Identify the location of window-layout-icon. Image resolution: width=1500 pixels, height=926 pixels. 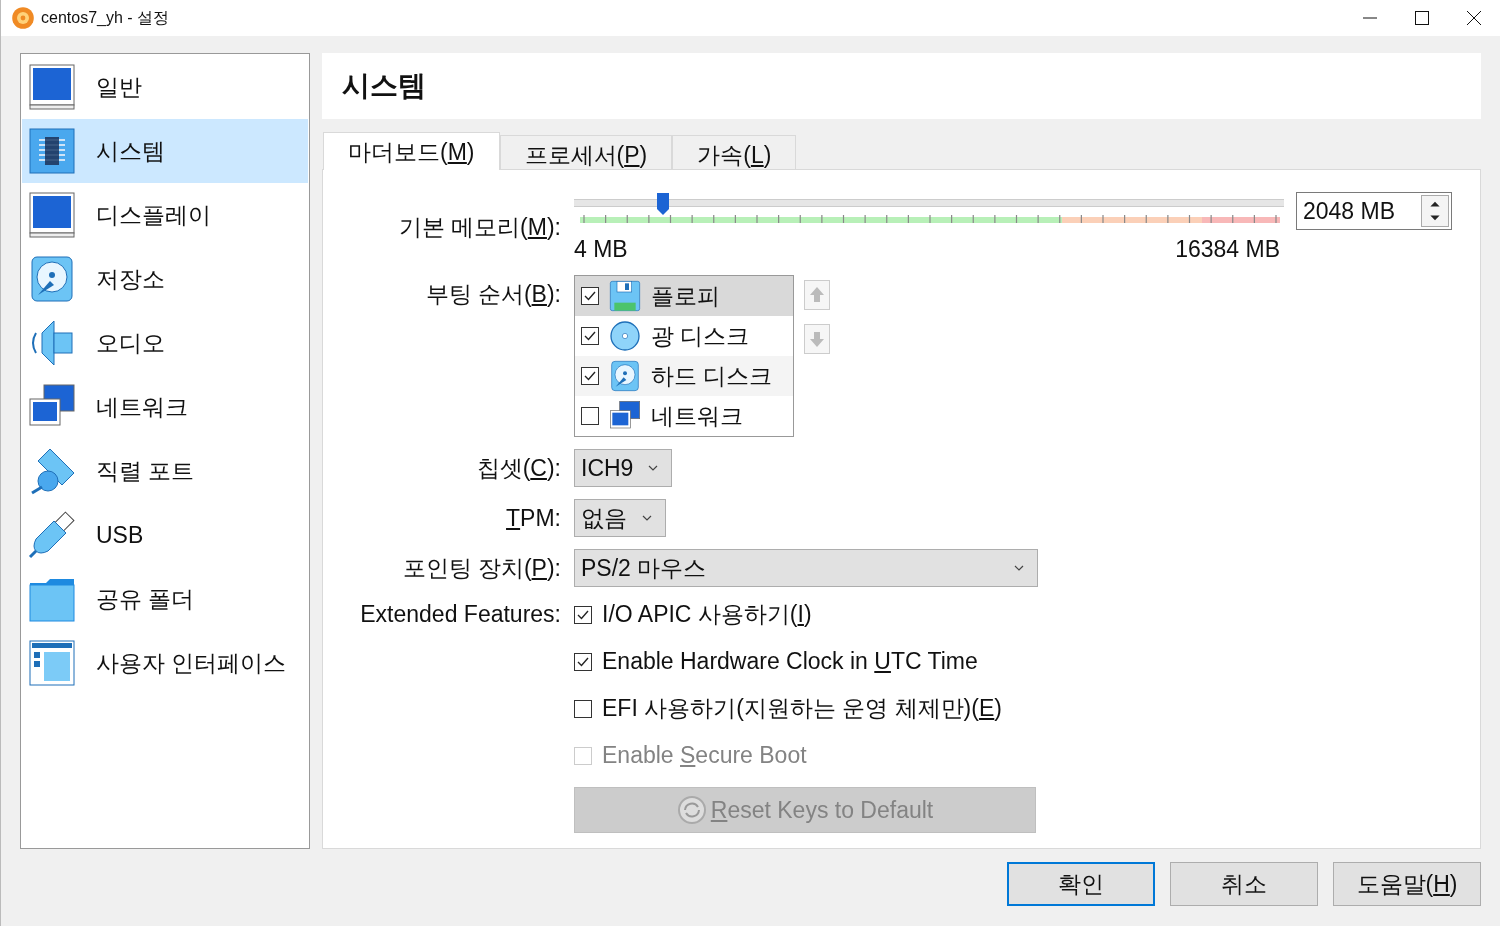
(52, 663).